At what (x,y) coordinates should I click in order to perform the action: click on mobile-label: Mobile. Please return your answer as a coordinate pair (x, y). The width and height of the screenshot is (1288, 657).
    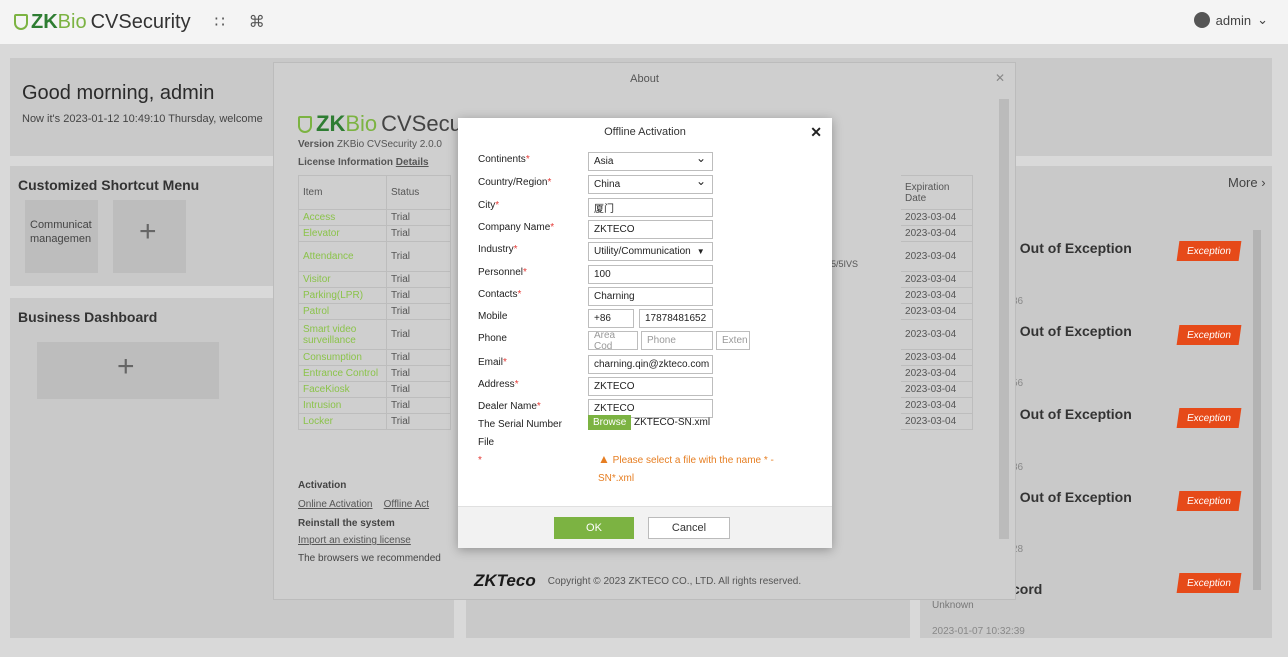
    Looking at the image, I should click on (493, 316).